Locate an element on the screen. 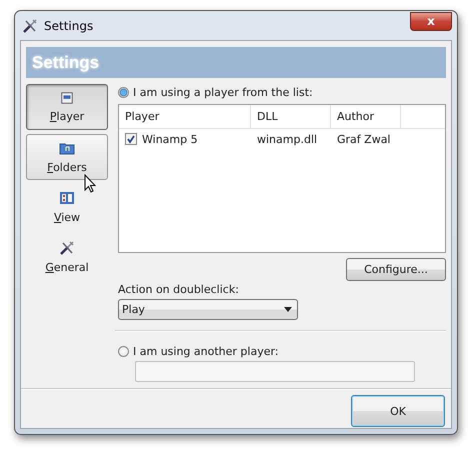  radio-label: I am using a player from the list: is located at coordinates (223, 92).